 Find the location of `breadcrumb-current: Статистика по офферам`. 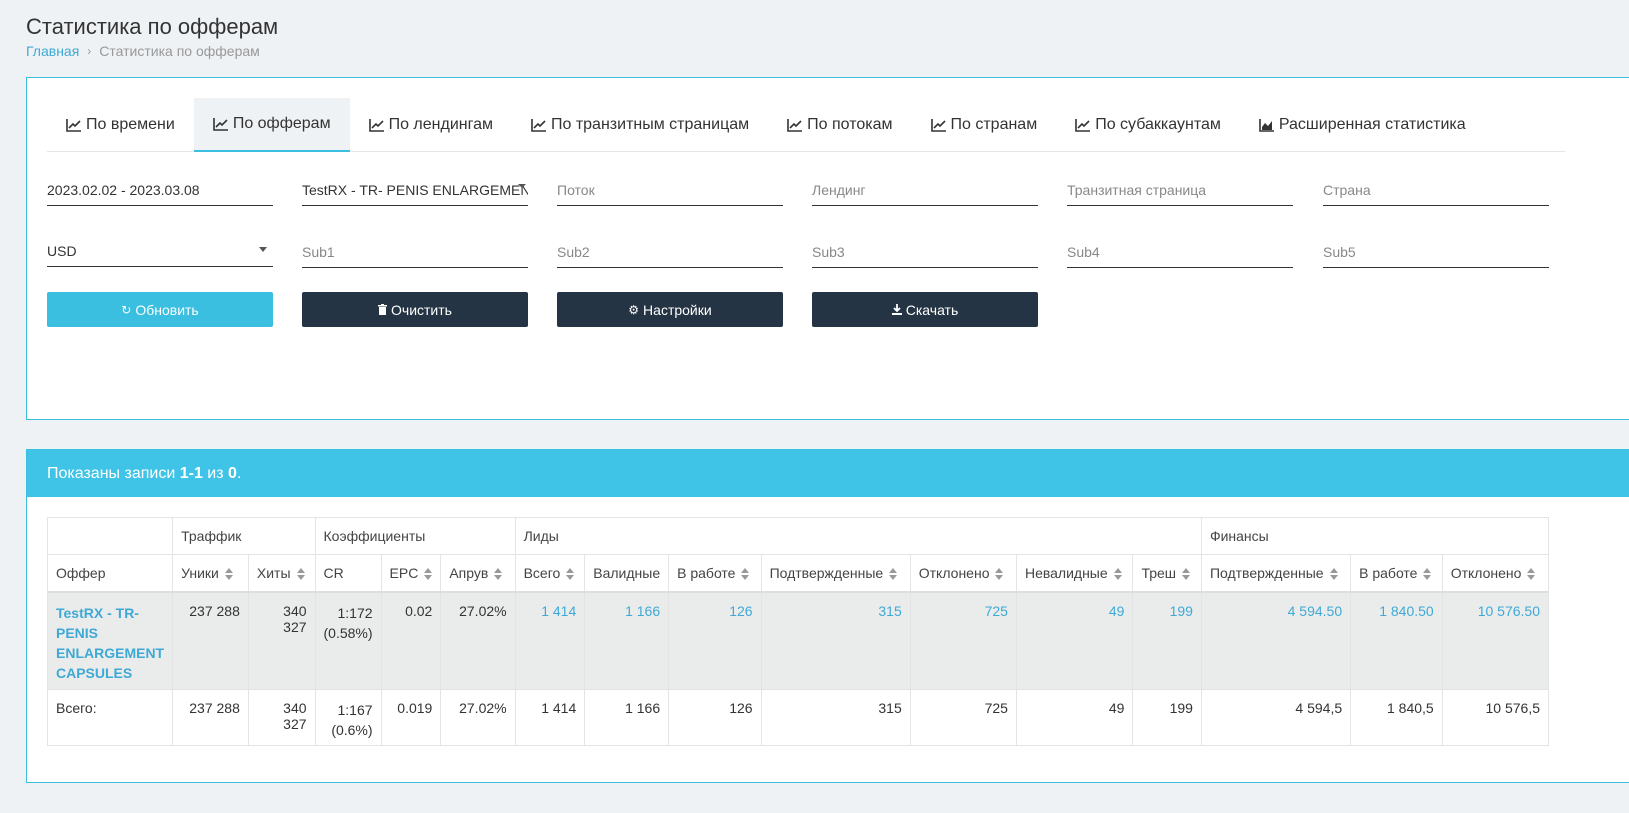

breadcrumb-current: Статистика по офферам is located at coordinates (179, 51).